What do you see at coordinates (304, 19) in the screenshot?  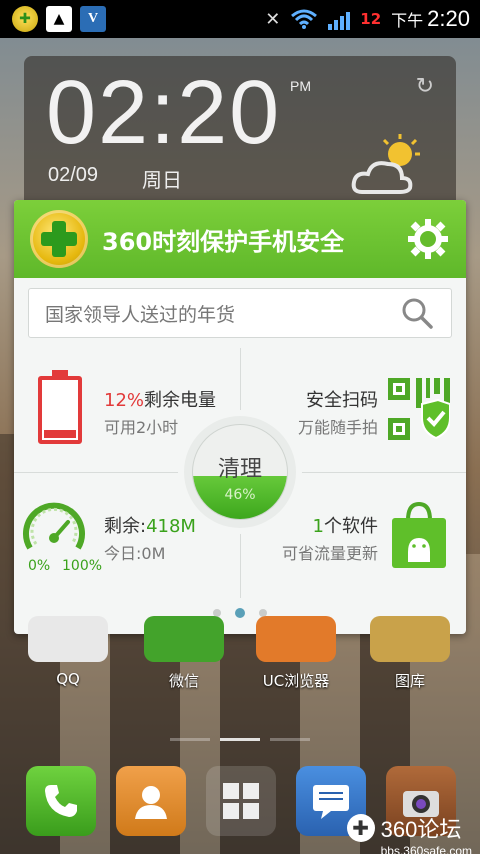 I see `wifi-icon` at bounding box center [304, 19].